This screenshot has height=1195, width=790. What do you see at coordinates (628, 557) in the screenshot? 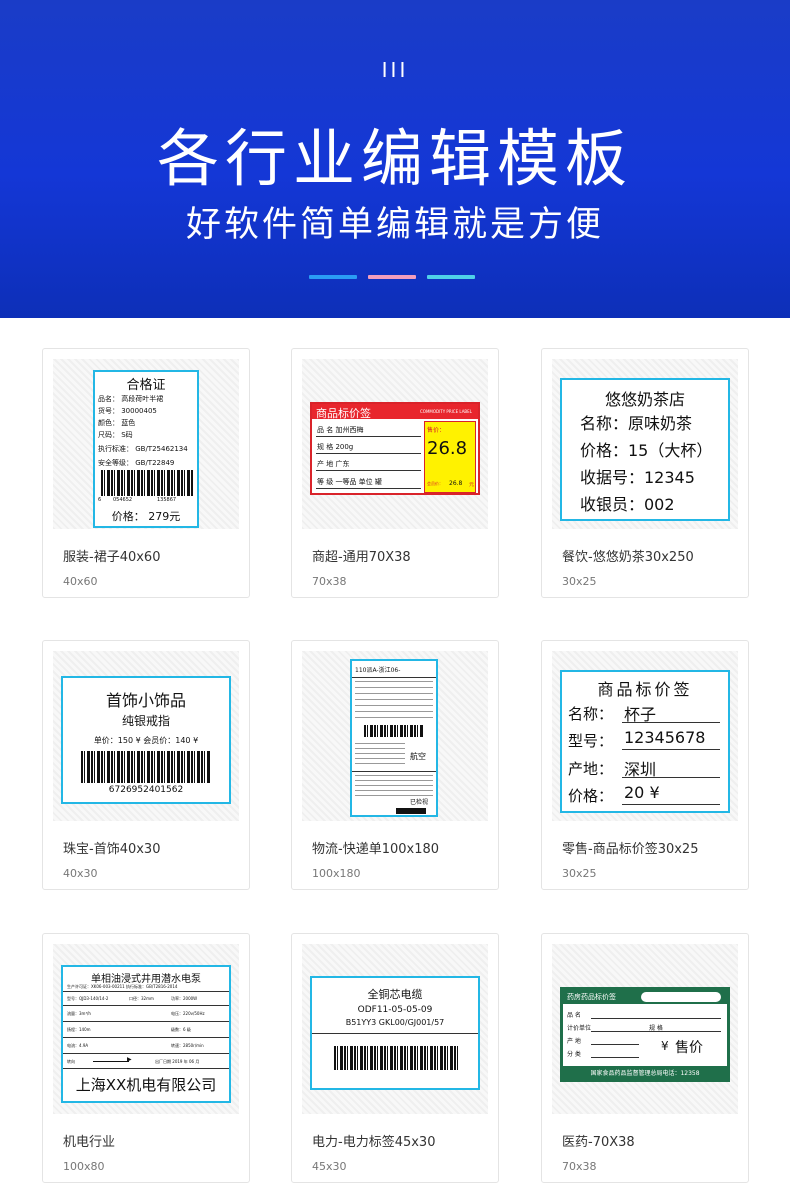
I see `template-name: 餐饮-悠悠奶茶30x250` at bounding box center [628, 557].